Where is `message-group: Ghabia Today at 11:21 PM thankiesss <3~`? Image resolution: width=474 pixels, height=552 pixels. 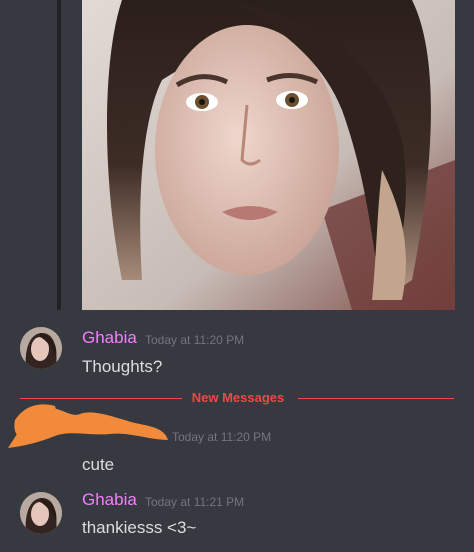
message-group: Ghabia Today at 11:21 PM thankiesss <3~ is located at coordinates (237, 520).